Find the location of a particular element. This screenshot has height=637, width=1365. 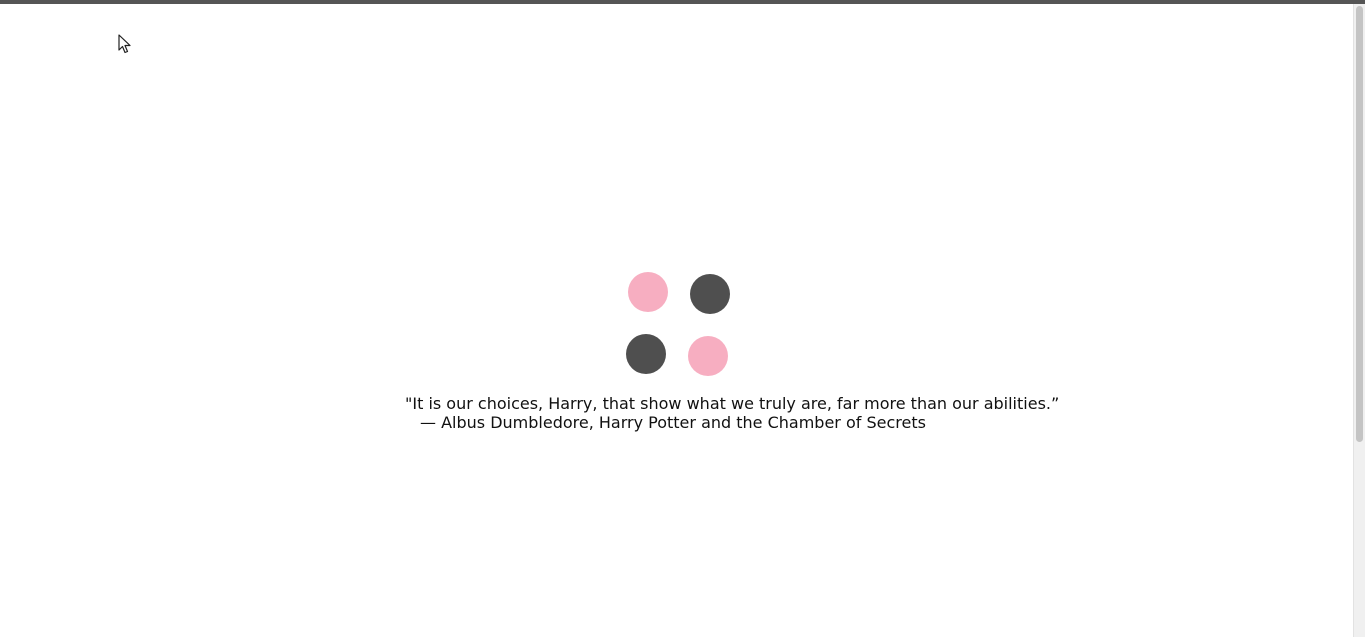

vertical-scrollbar is located at coordinates (1359, 320).